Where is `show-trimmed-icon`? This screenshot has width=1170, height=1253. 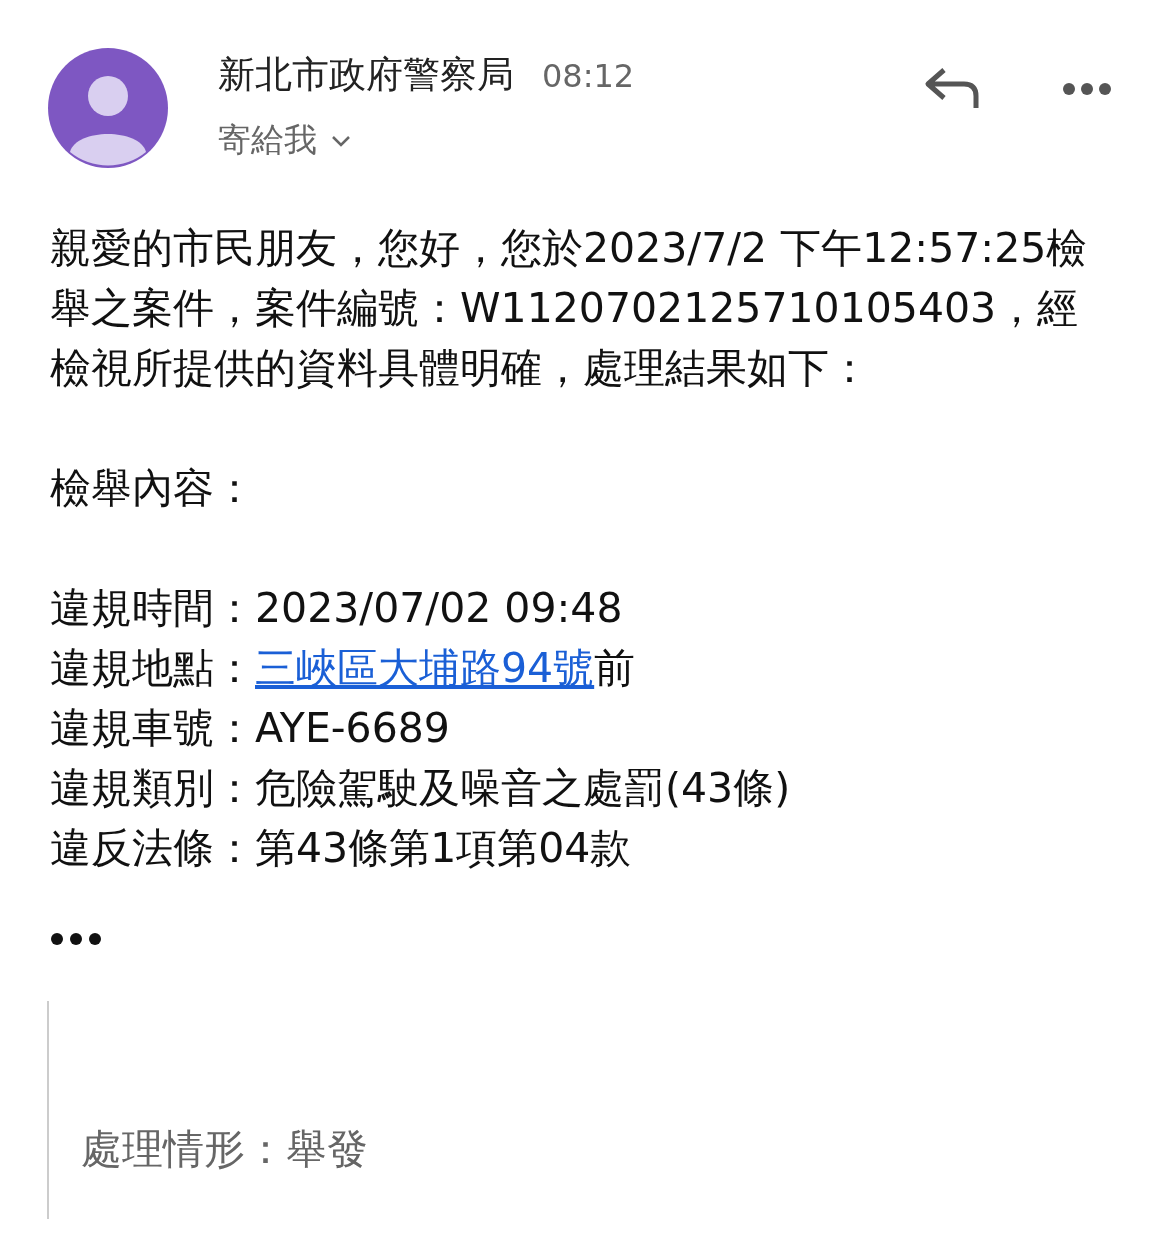 show-trimmed-icon is located at coordinates (76, 939).